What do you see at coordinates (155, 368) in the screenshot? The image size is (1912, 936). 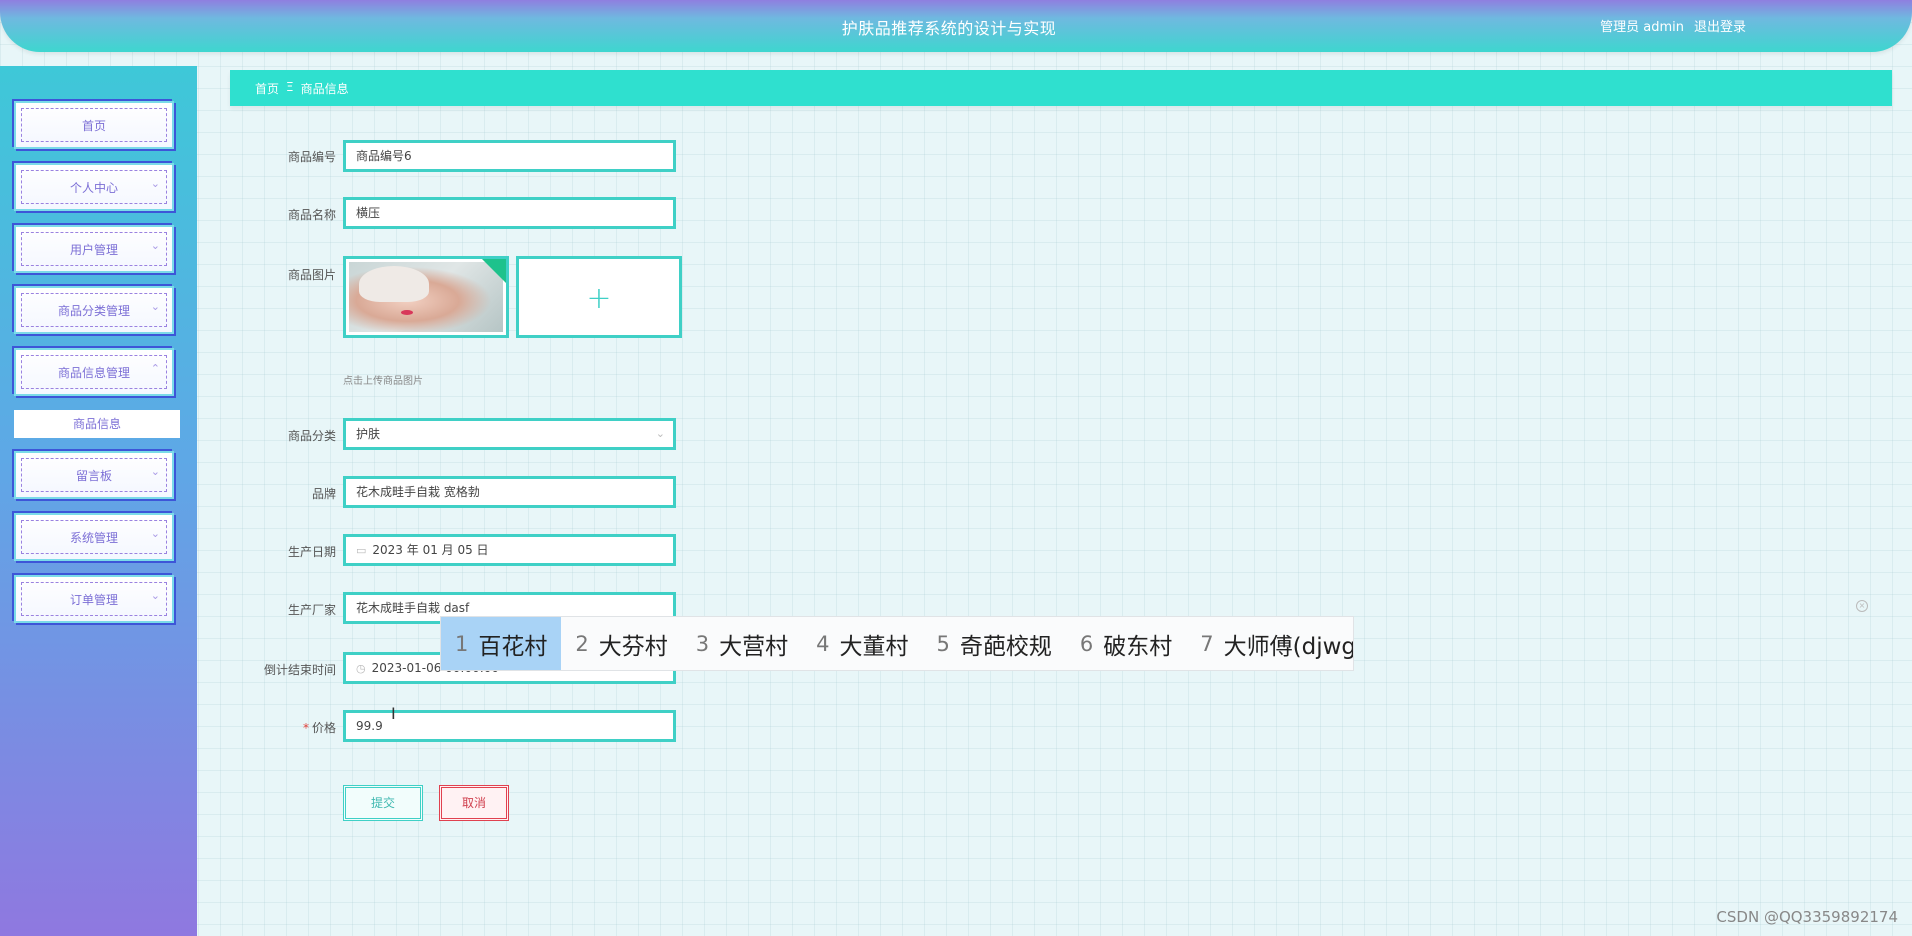 I see `chevron-up-icon: ⌃` at bounding box center [155, 368].